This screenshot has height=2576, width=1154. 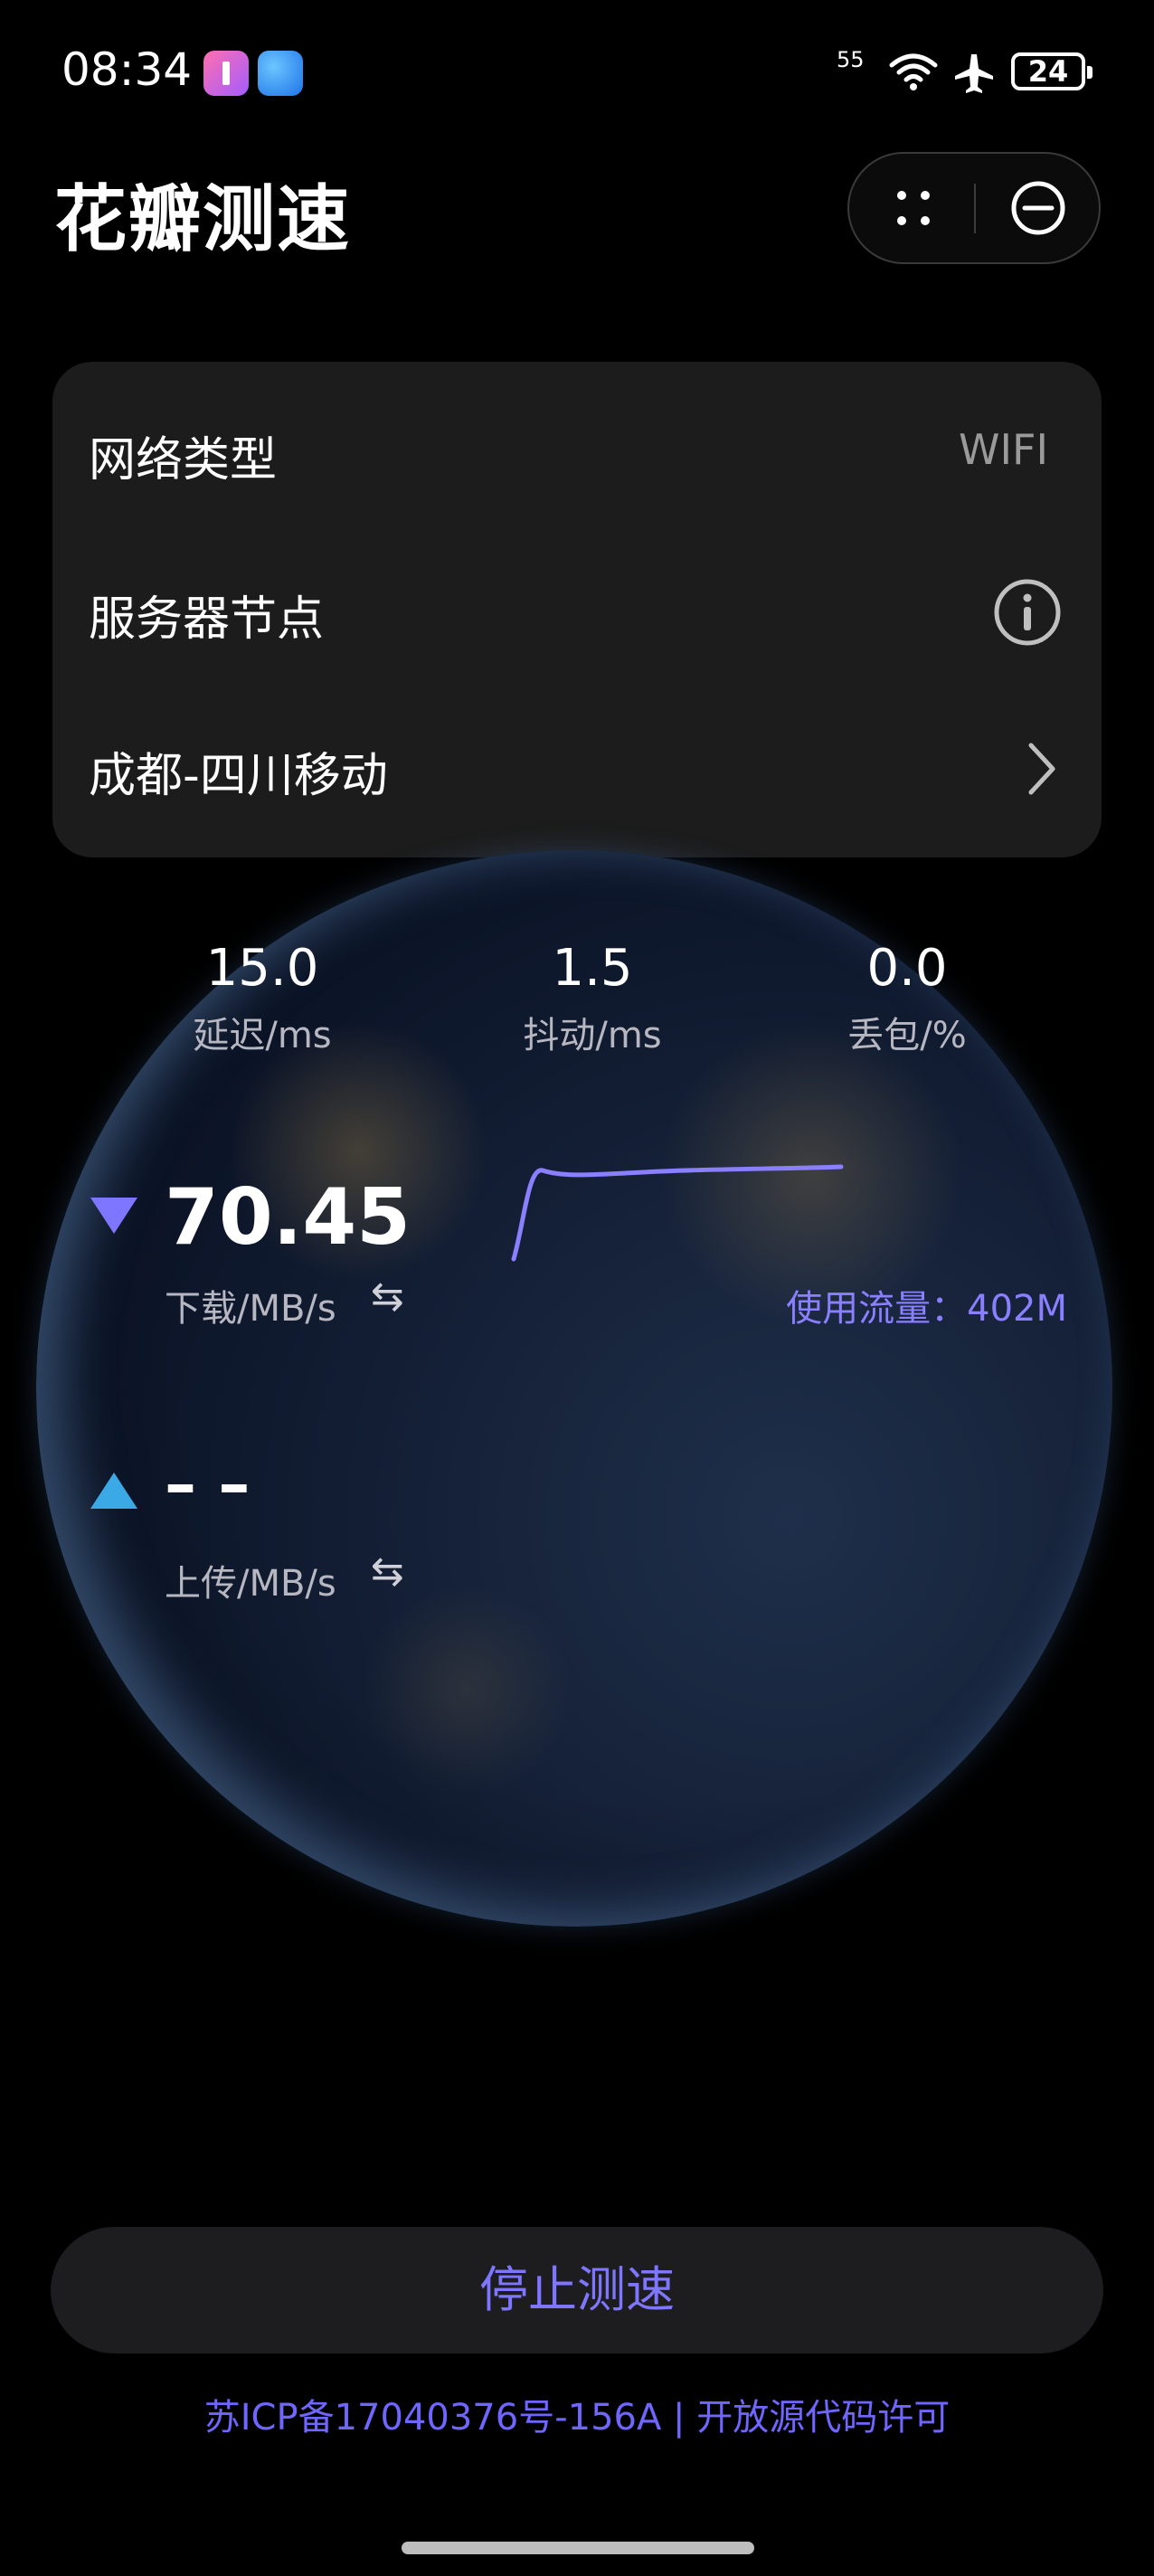 What do you see at coordinates (387, 1297) in the screenshot?
I see `download-unit-swap-icon: ⇆` at bounding box center [387, 1297].